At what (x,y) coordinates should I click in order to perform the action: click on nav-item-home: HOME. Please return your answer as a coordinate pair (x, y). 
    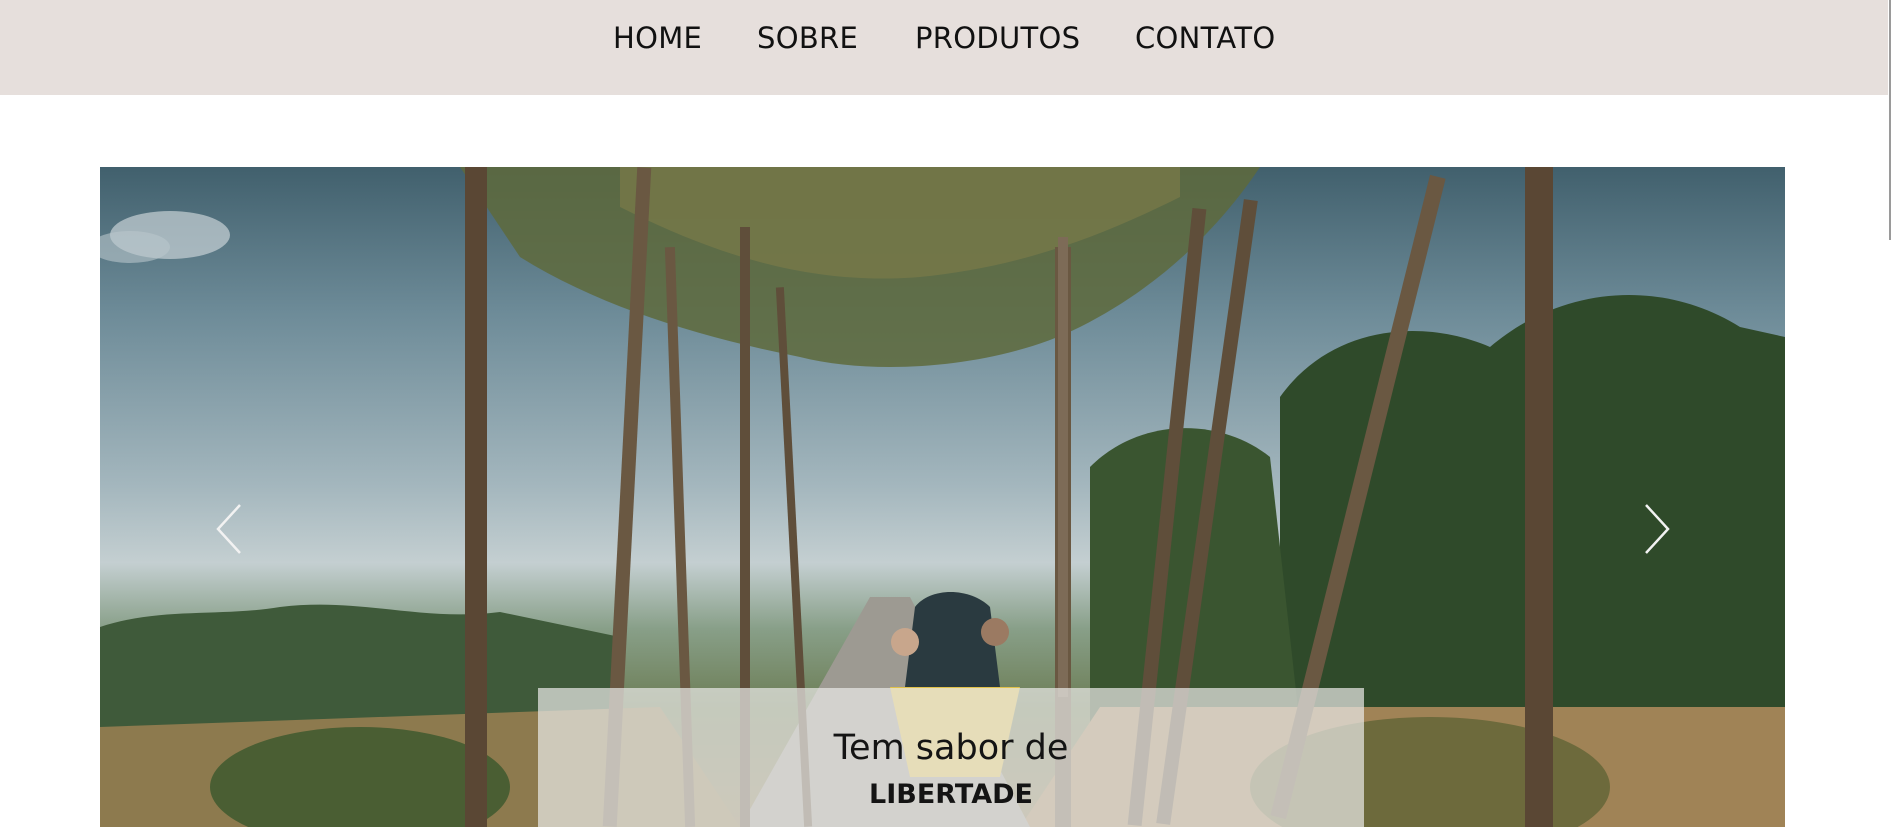
    Looking at the image, I should click on (657, 38).